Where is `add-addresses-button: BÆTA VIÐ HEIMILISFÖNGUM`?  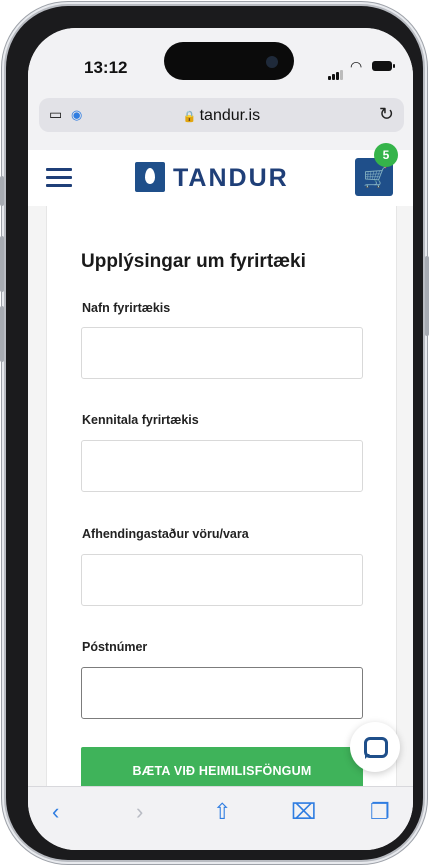 add-addresses-button: BÆTA VIÐ HEIMILISFÖNGUM is located at coordinates (222, 766).